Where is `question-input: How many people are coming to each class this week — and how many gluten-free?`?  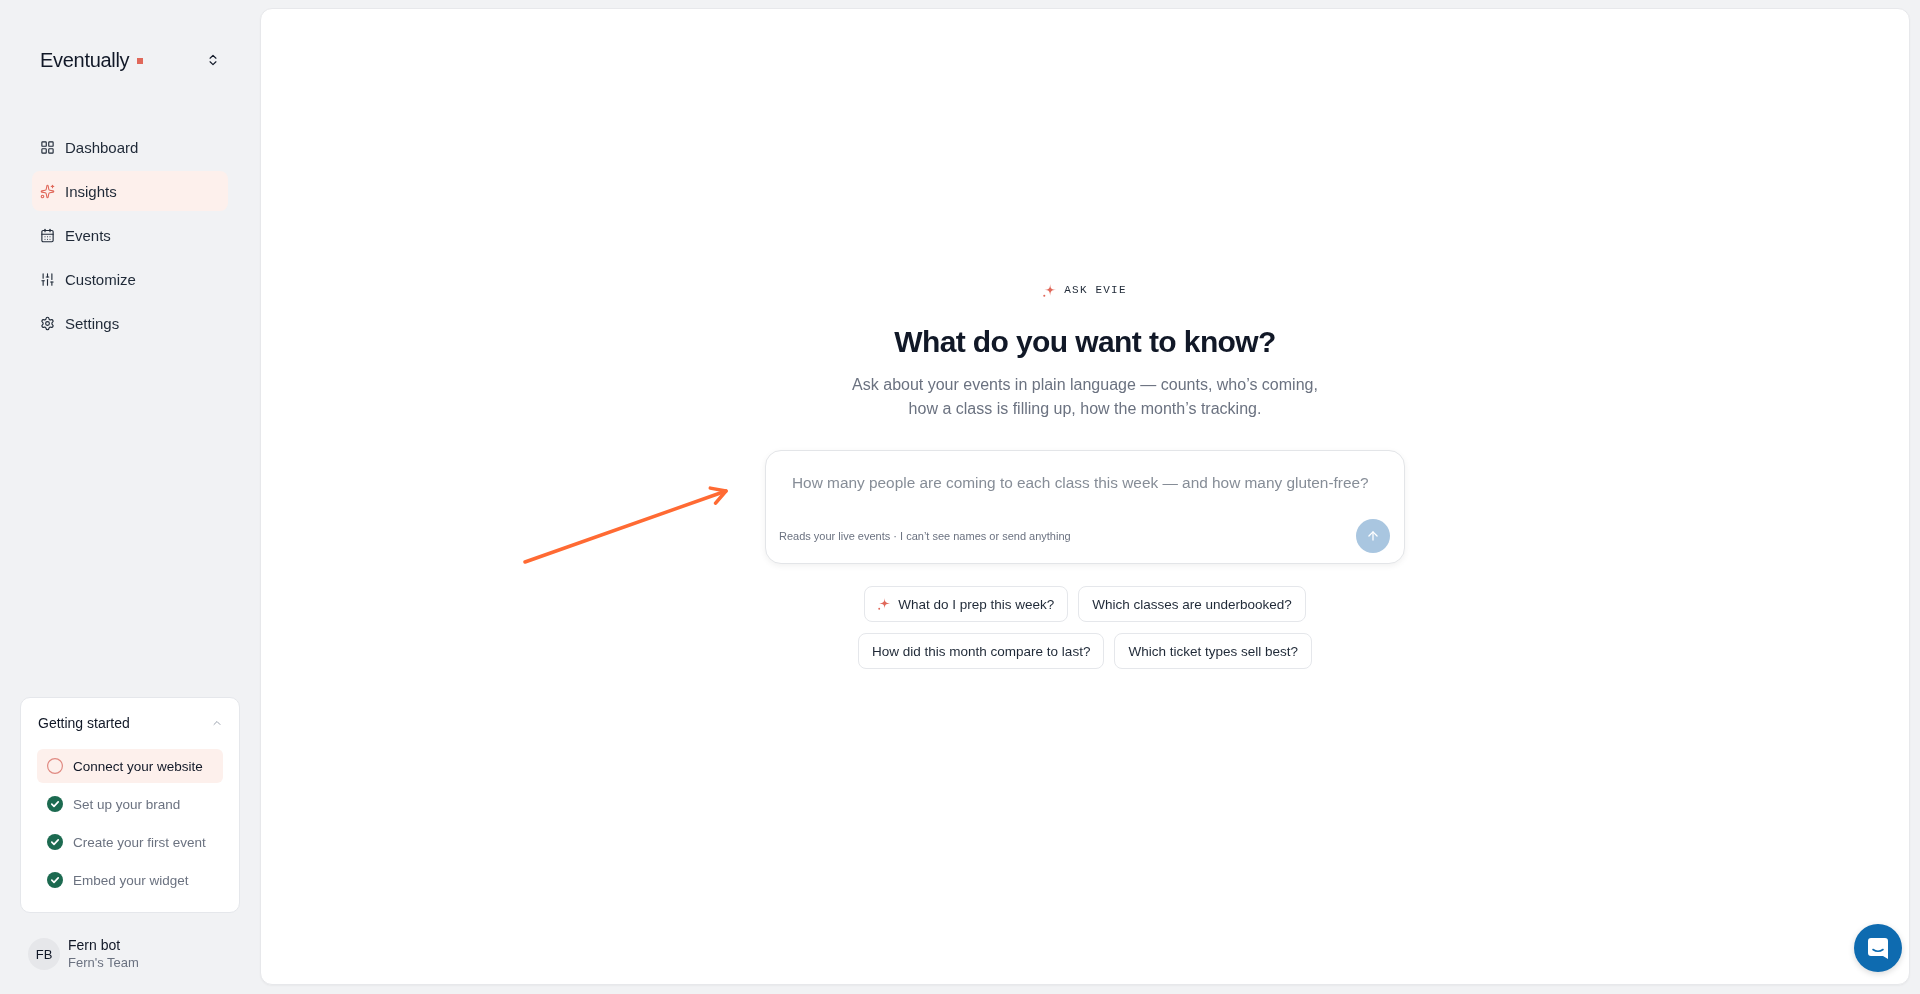 question-input: How many people are coming to each class this week — and how many gluten-free? is located at coordinates (1085, 485).